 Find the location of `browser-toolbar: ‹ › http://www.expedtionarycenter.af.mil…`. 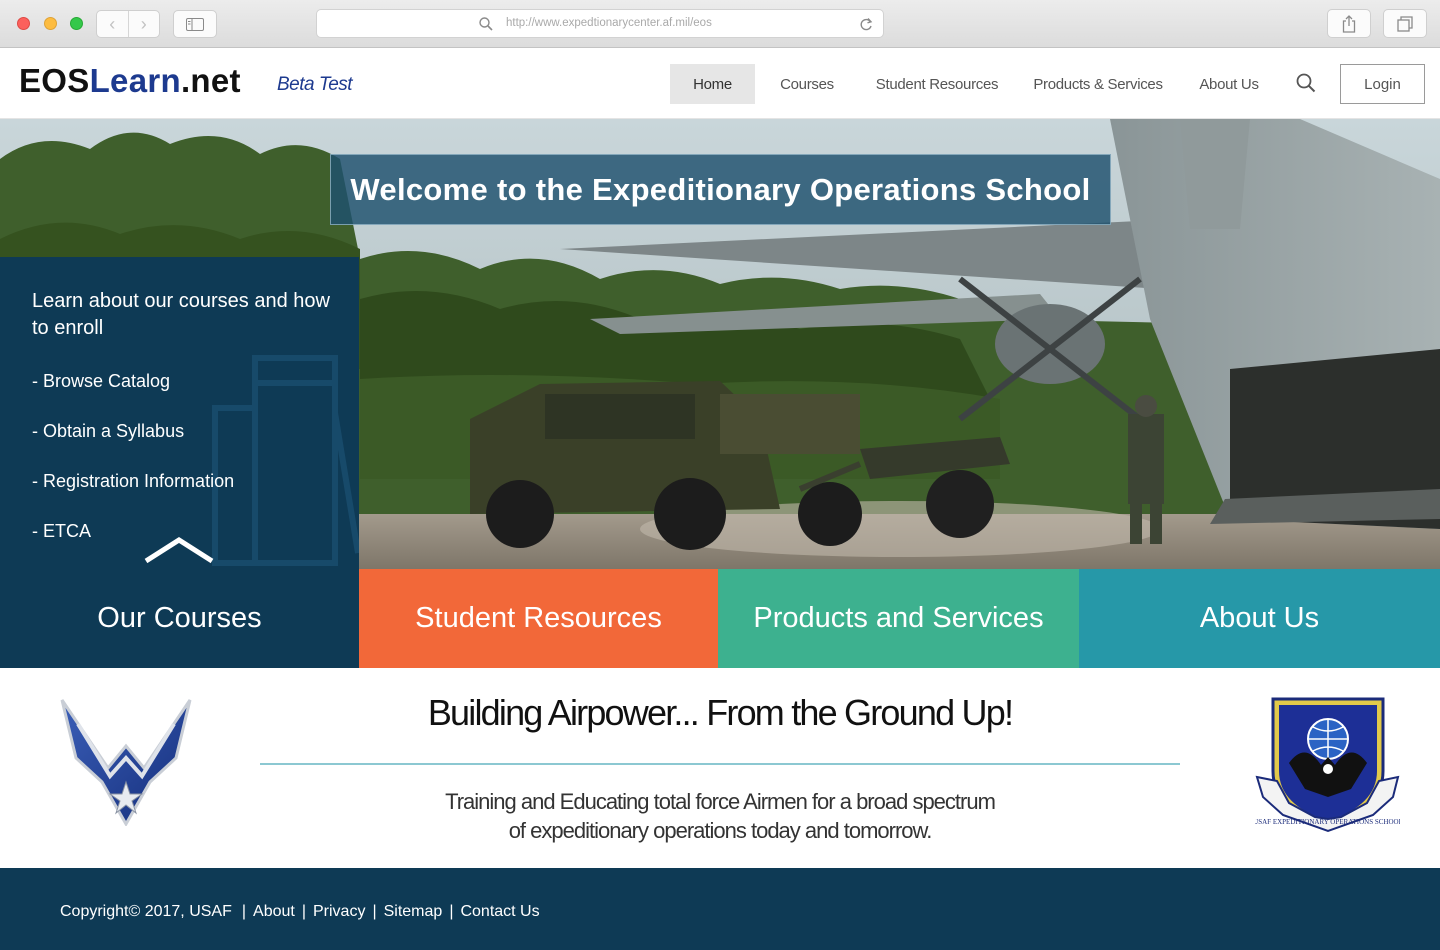

browser-toolbar: ‹ › http://www.expedtionarycenter.af.mil… is located at coordinates (720, 24).